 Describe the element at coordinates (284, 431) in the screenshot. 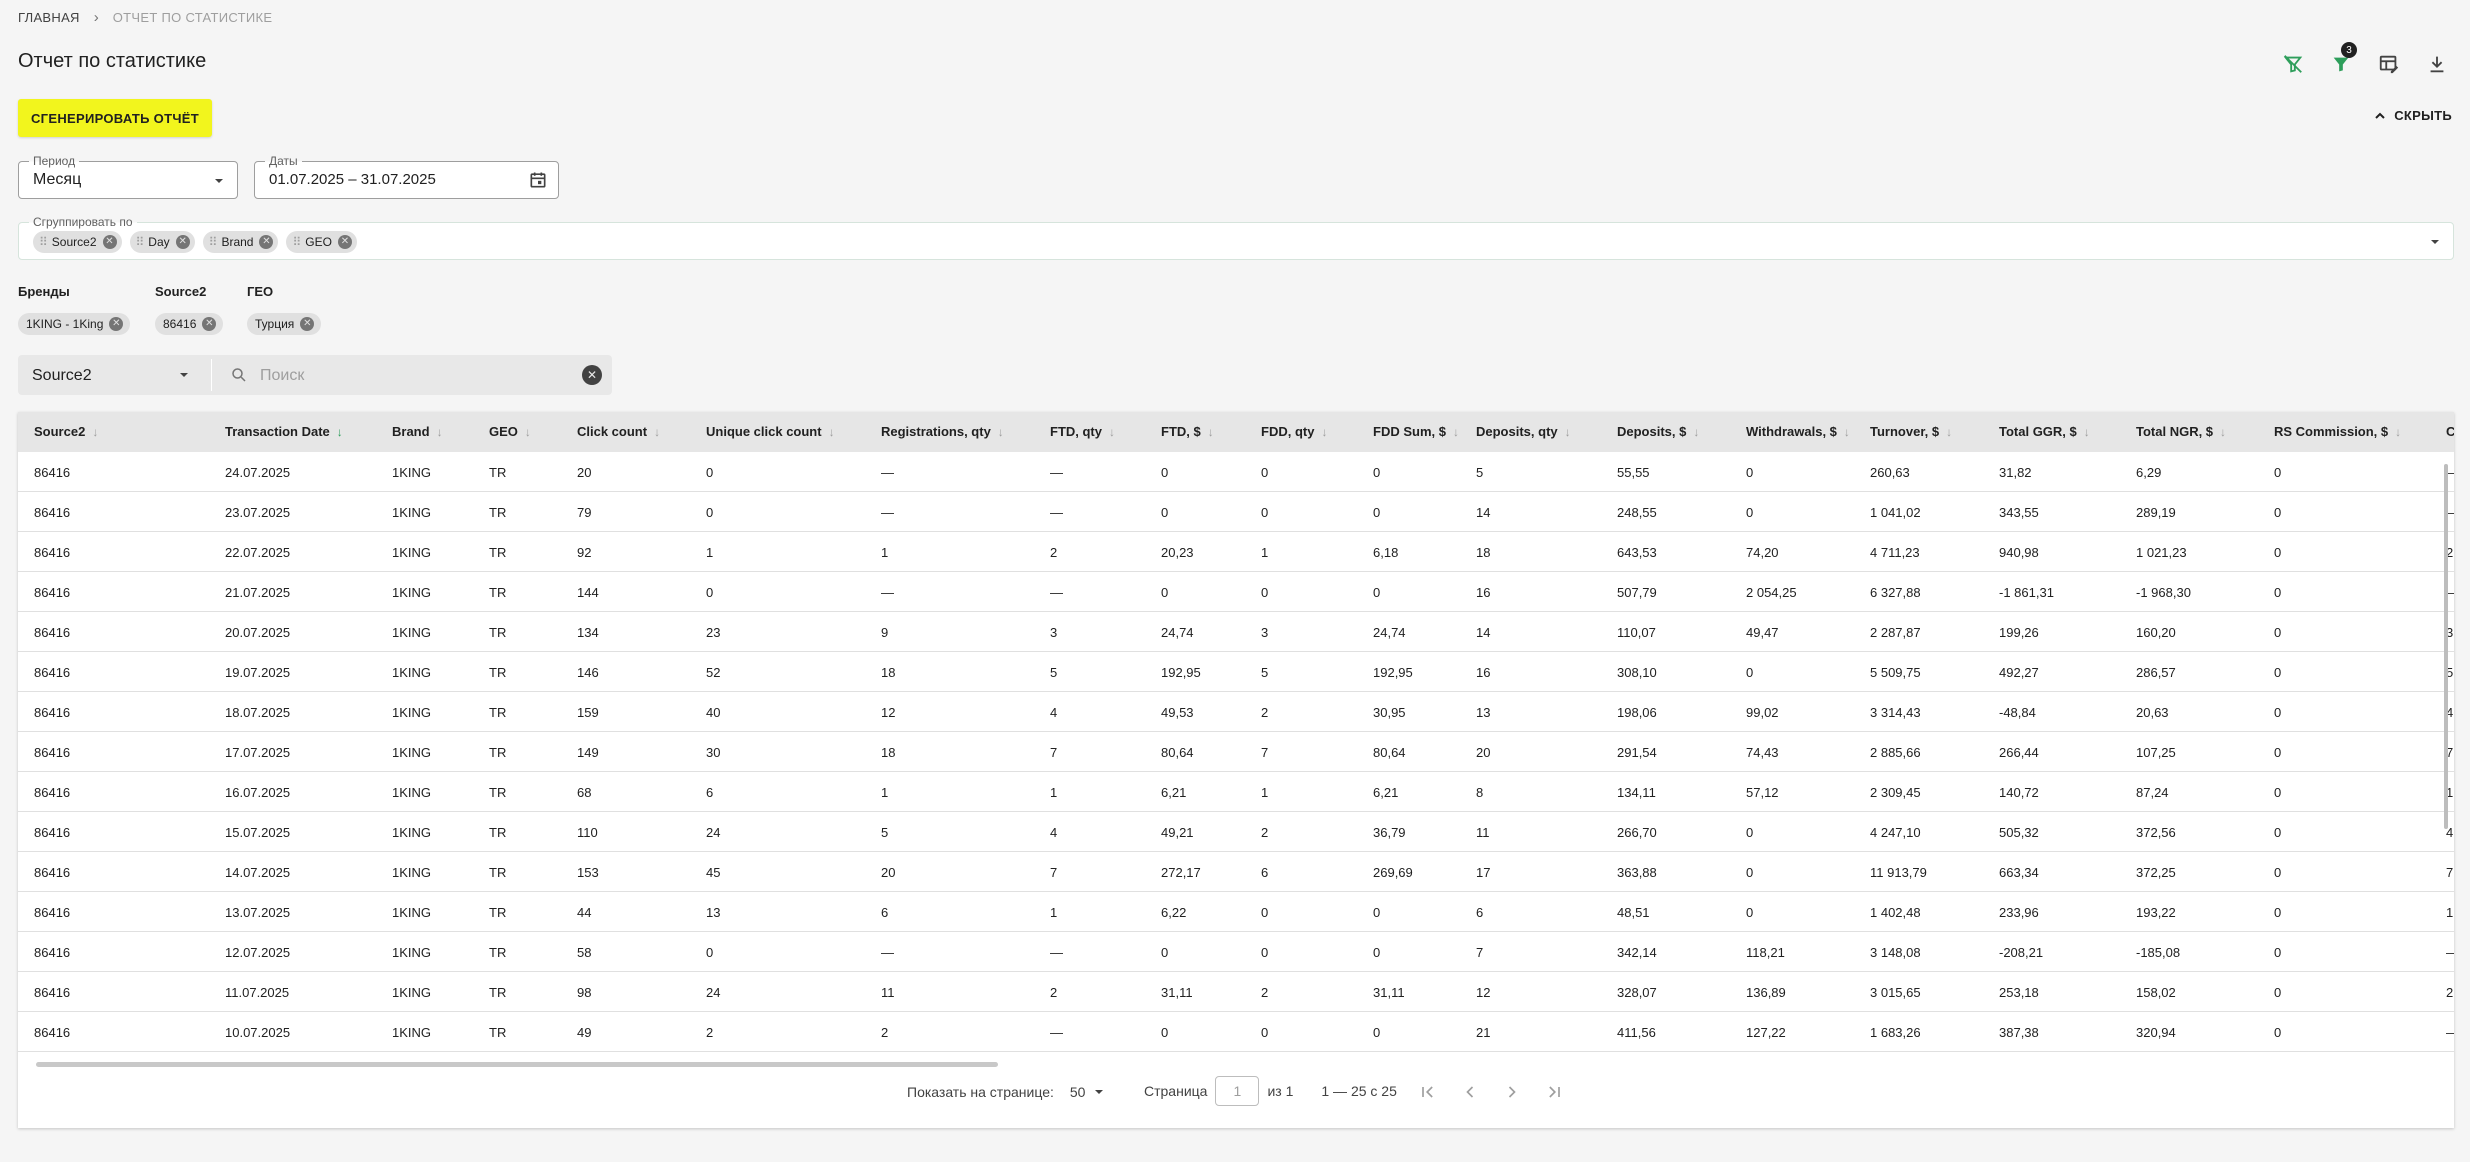

I see `column-header: Transaction Date ↓` at that location.